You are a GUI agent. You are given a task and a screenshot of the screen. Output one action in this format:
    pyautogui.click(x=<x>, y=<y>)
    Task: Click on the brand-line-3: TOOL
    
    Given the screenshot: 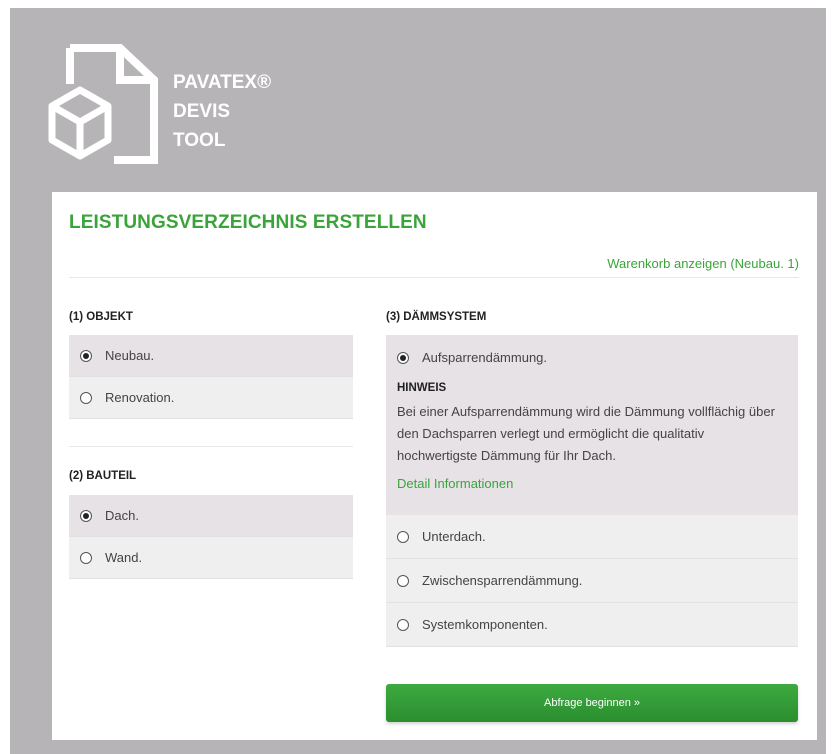 What is the action you would take?
    pyautogui.click(x=199, y=140)
    